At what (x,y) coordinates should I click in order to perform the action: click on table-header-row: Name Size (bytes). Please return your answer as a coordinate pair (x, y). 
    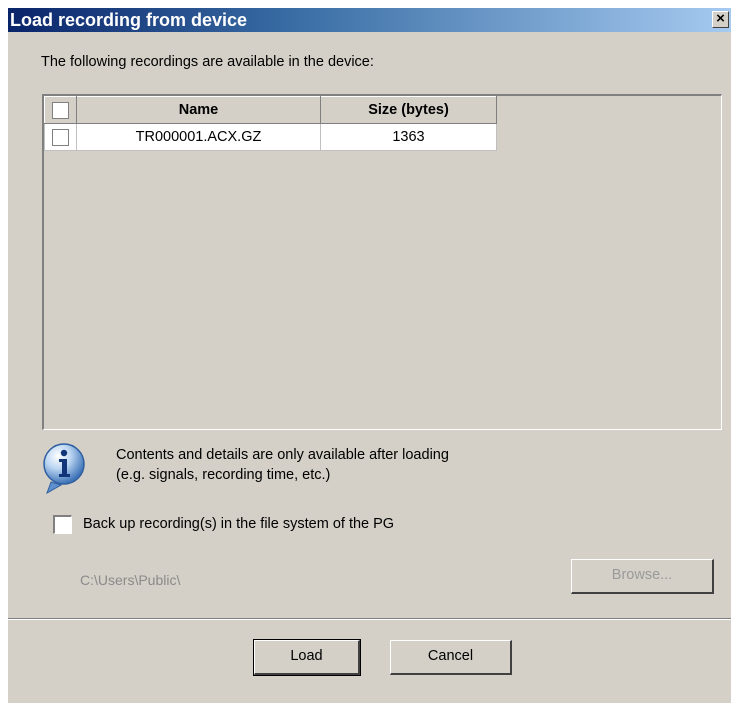
    Looking at the image, I should click on (270, 110).